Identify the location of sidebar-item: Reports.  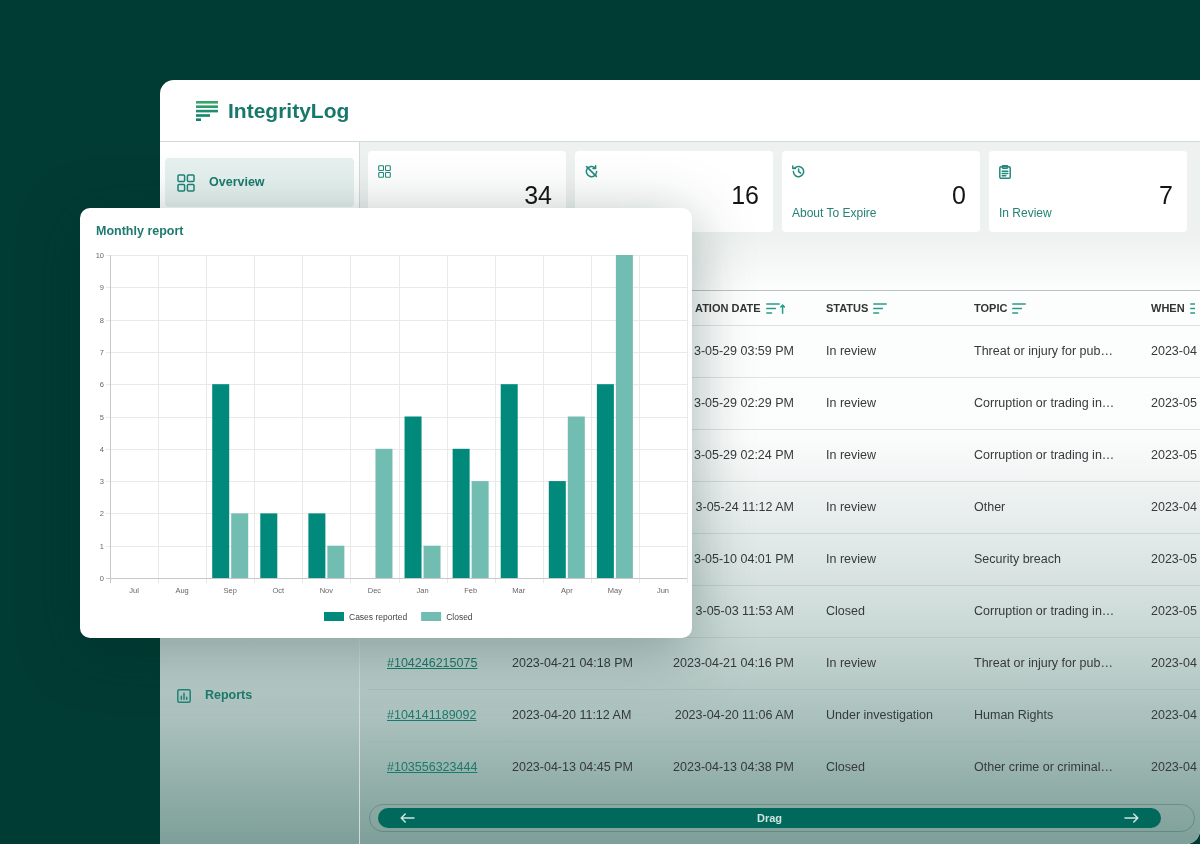
(259, 695).